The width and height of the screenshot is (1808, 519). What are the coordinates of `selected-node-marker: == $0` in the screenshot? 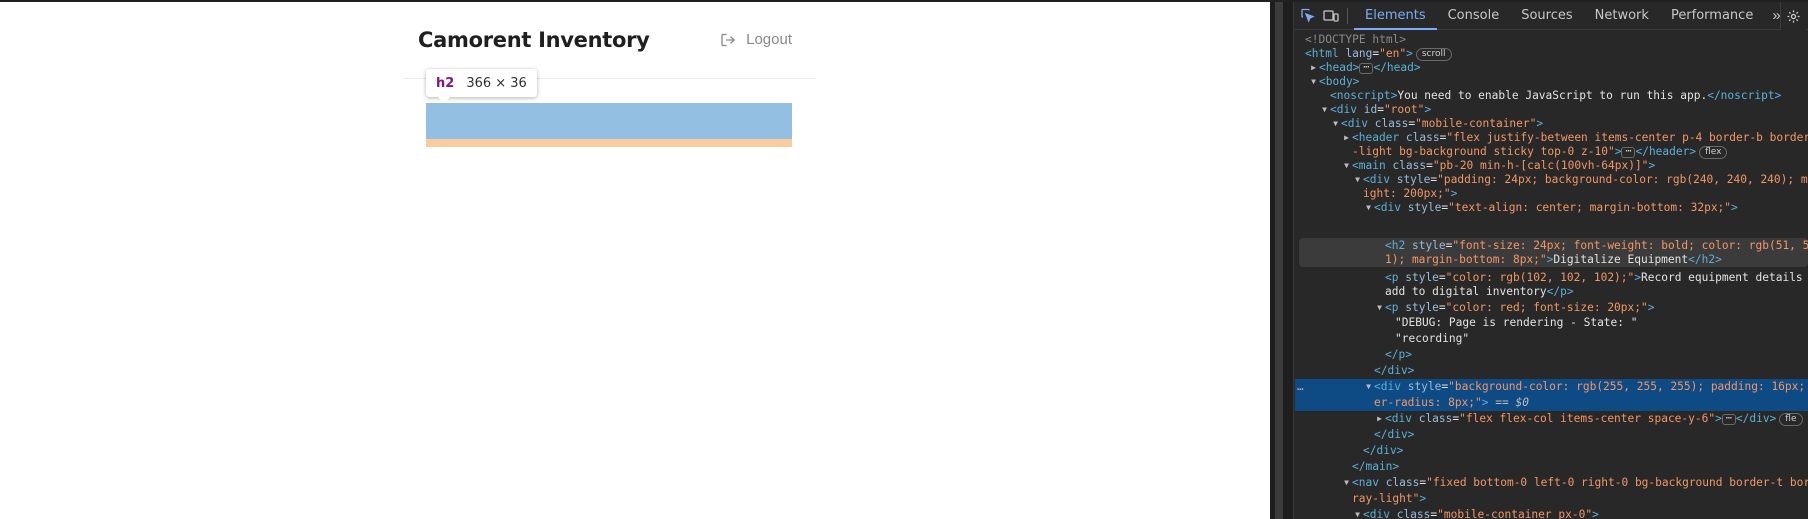 It's located at (1512, 402).